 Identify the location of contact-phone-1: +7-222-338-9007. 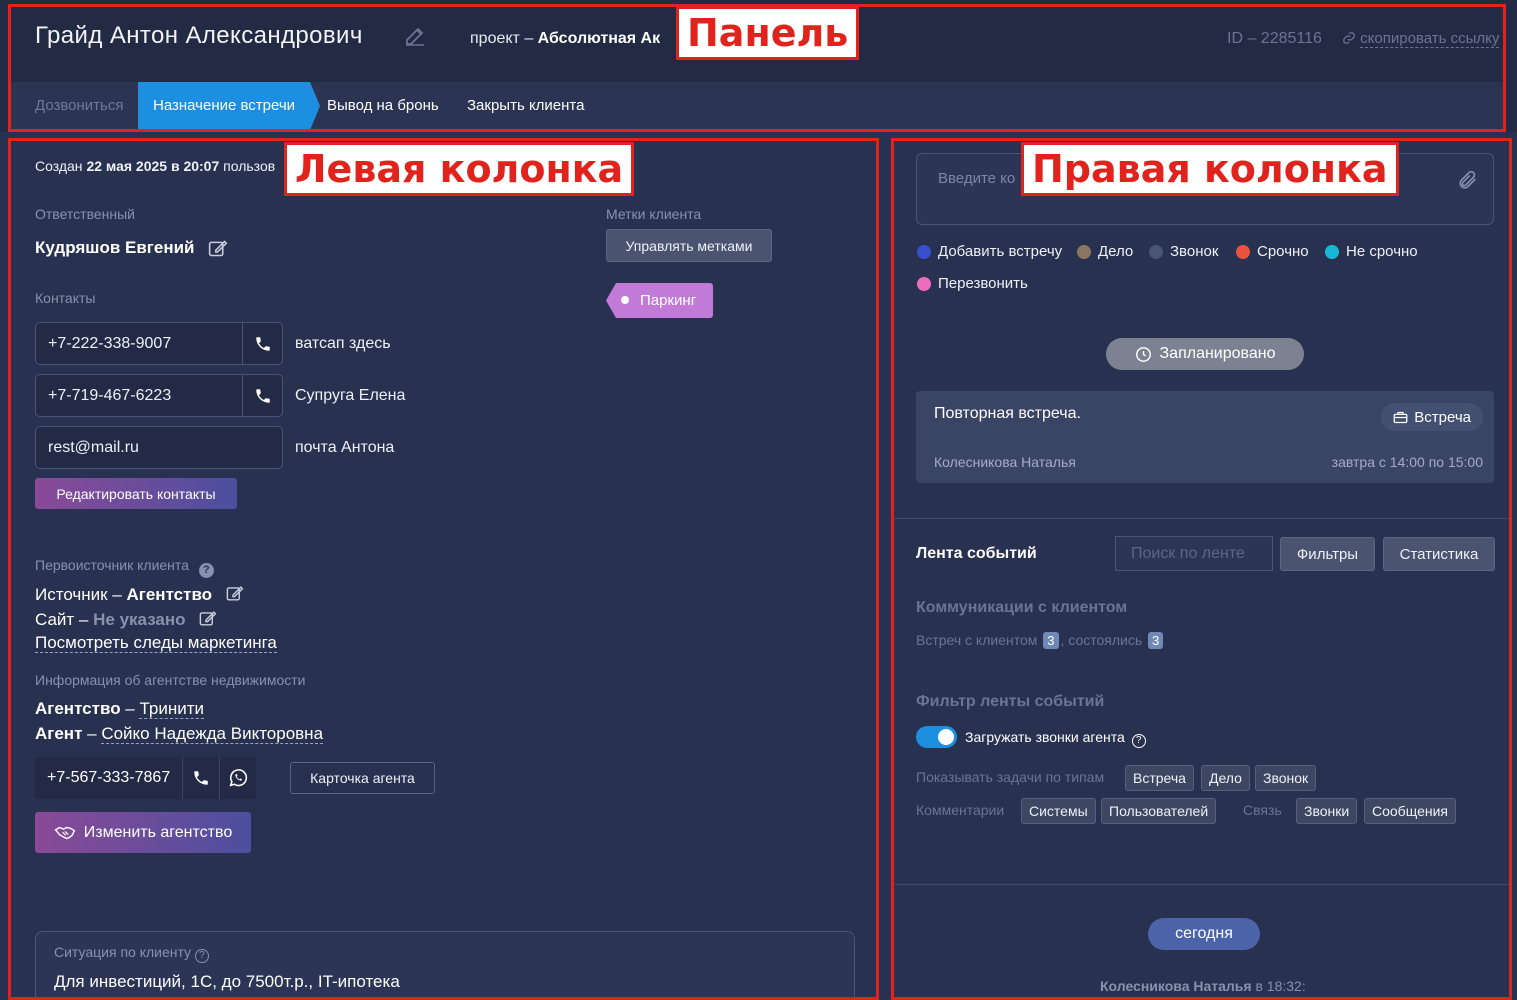
(159, 343).